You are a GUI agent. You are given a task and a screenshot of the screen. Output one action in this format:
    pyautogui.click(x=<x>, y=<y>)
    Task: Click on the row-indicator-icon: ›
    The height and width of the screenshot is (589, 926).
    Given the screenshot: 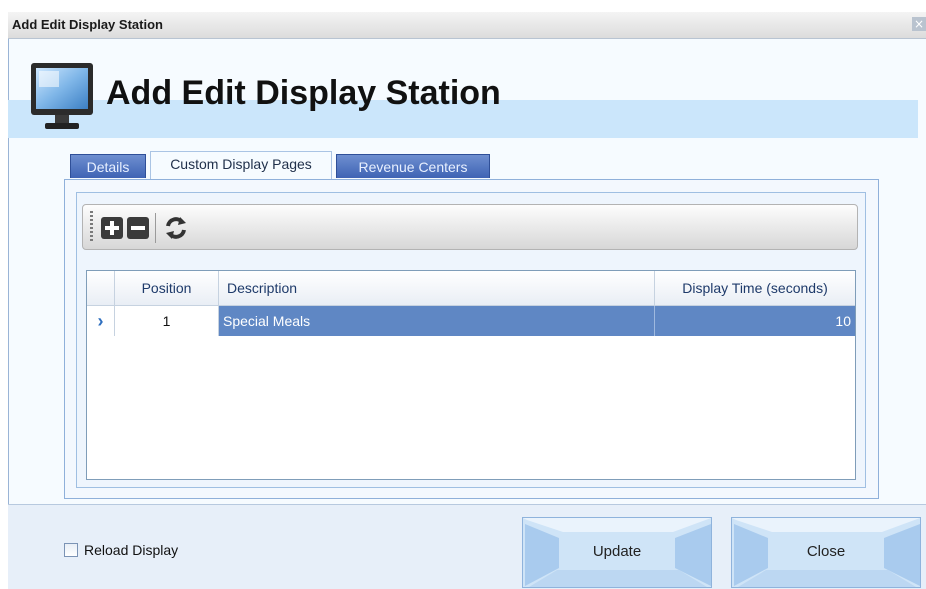 What is the action you would take?
    pyautogui.click(x=101, y=321)
    